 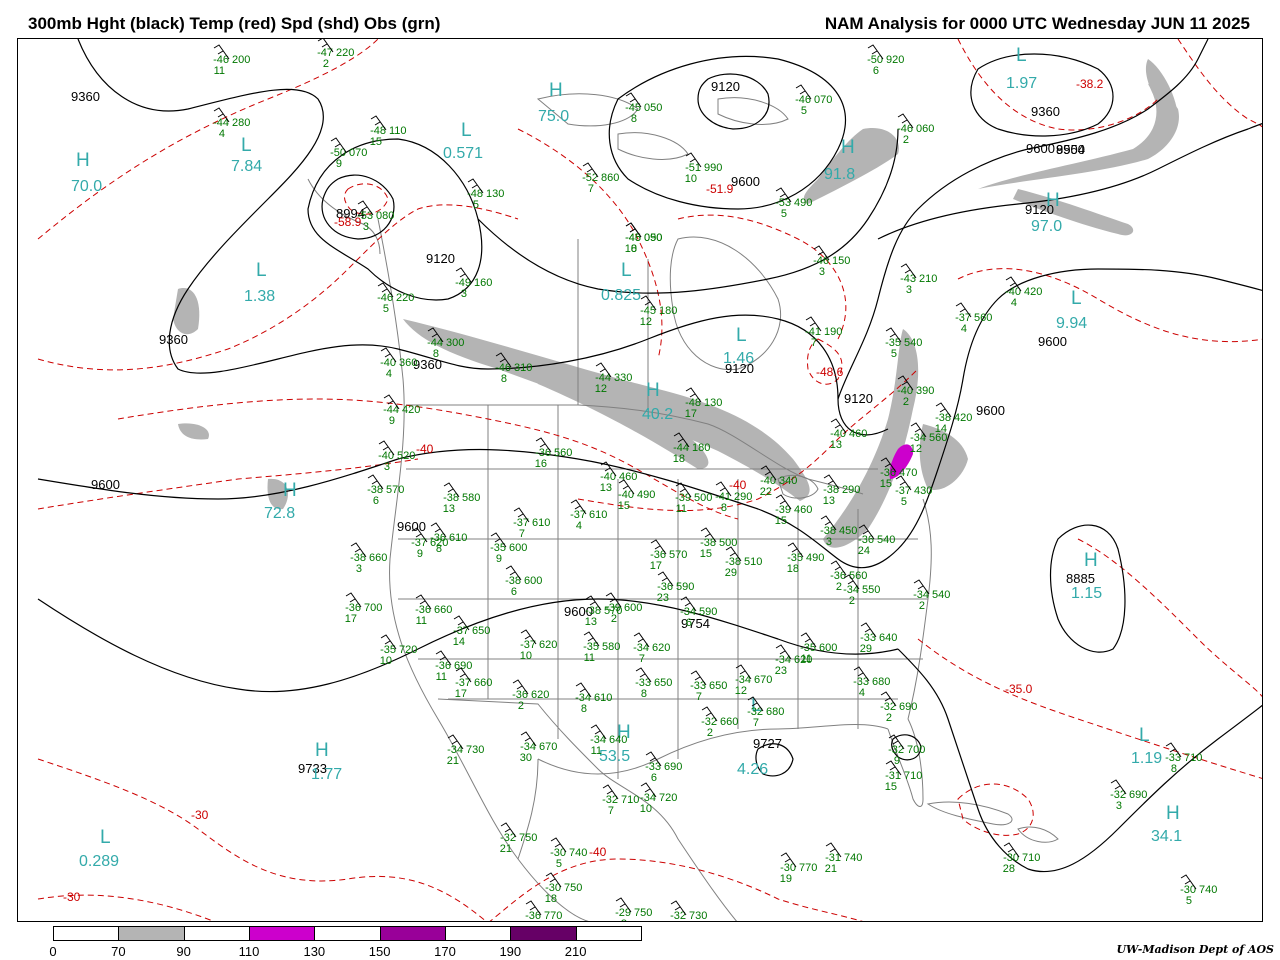 What do you see at coordinates (533, 581) in the screenshot?
I see `obs-height: 600` at bounding box center [533, 581].